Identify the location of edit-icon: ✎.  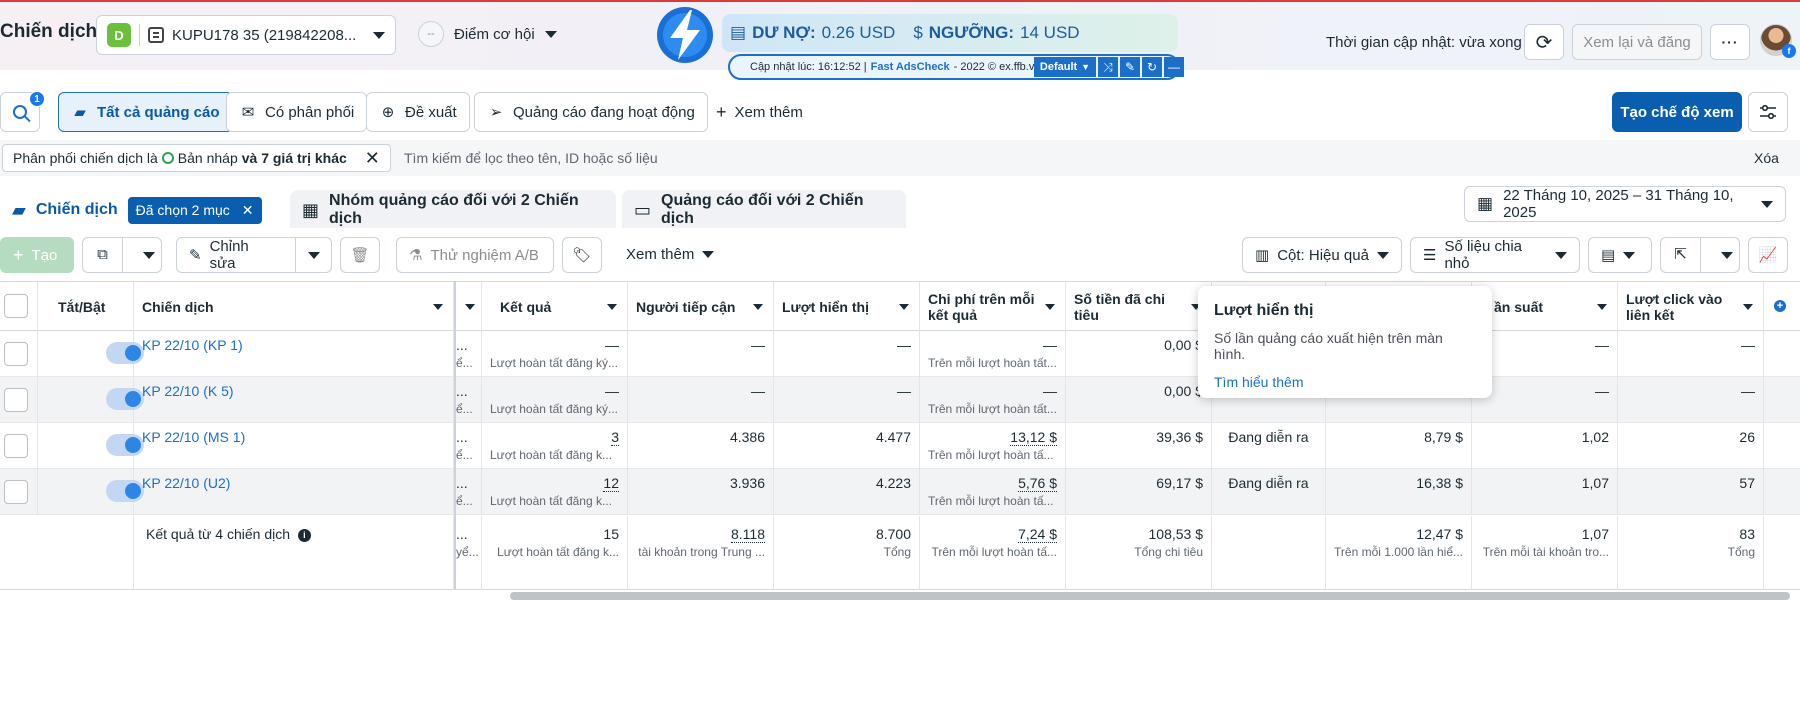
(1130, 67).